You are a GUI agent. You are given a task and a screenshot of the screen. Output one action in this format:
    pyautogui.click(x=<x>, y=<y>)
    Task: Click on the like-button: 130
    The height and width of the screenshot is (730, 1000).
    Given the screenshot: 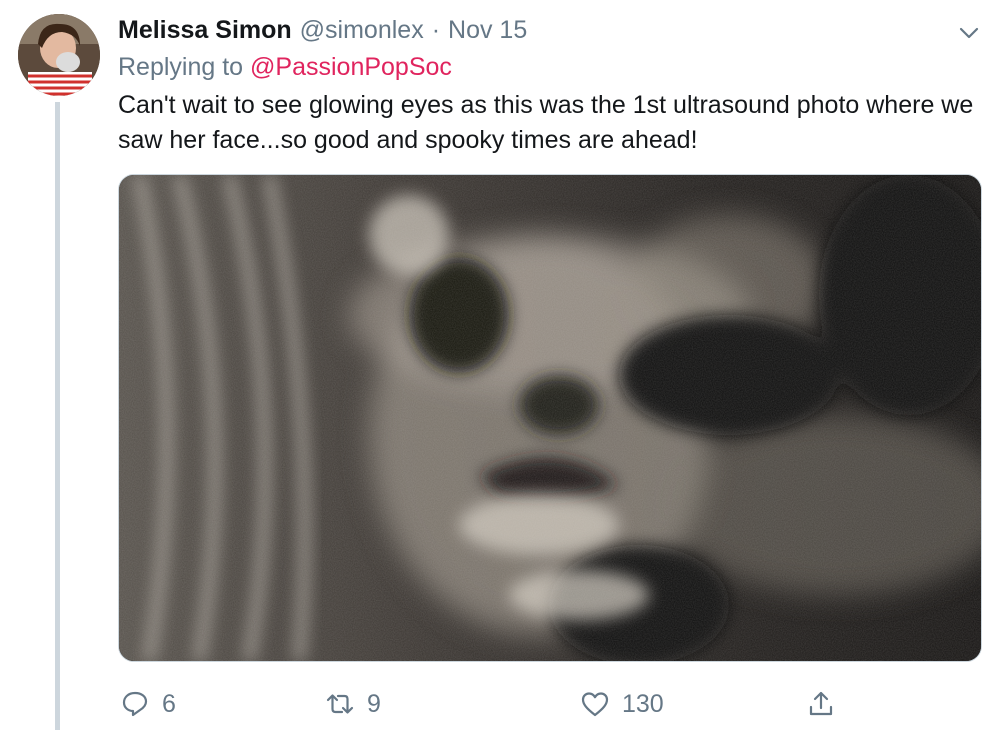 What is the action you would take?
    pyautogui.click(x=622, y=704)
    